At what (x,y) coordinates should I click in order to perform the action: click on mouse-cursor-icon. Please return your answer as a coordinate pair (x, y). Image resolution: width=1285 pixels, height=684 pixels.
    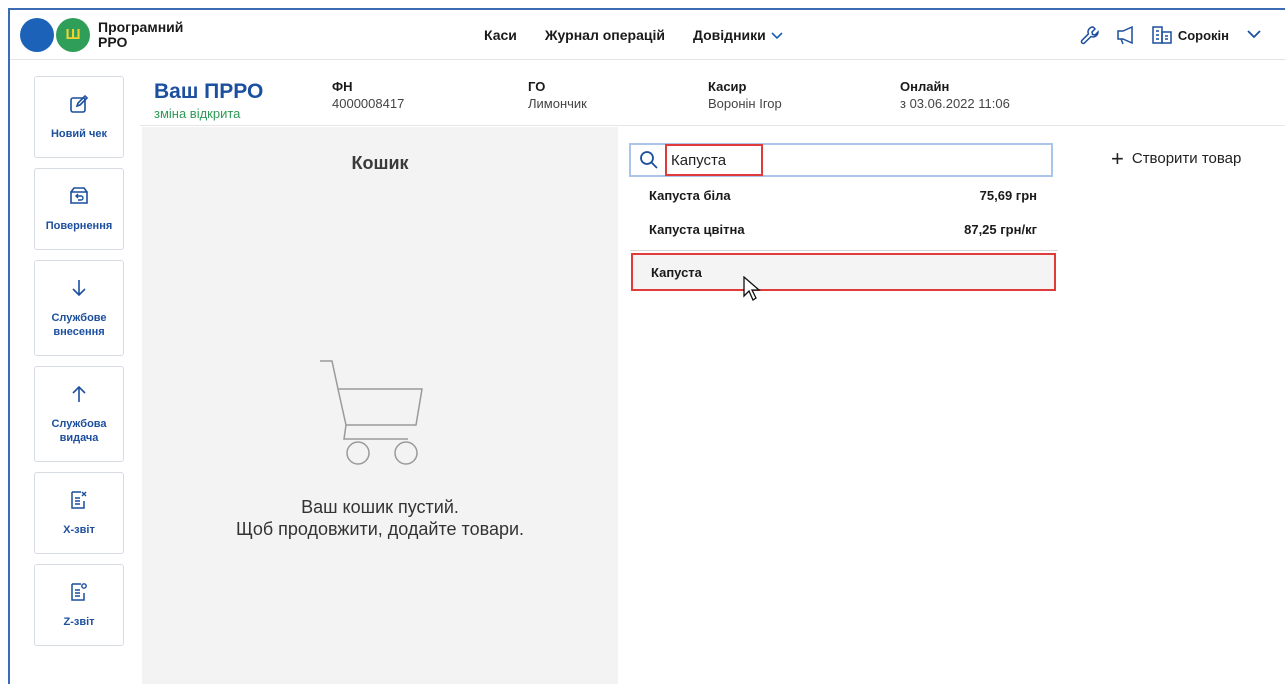
    Looking at the image, I should click on (752, 291).